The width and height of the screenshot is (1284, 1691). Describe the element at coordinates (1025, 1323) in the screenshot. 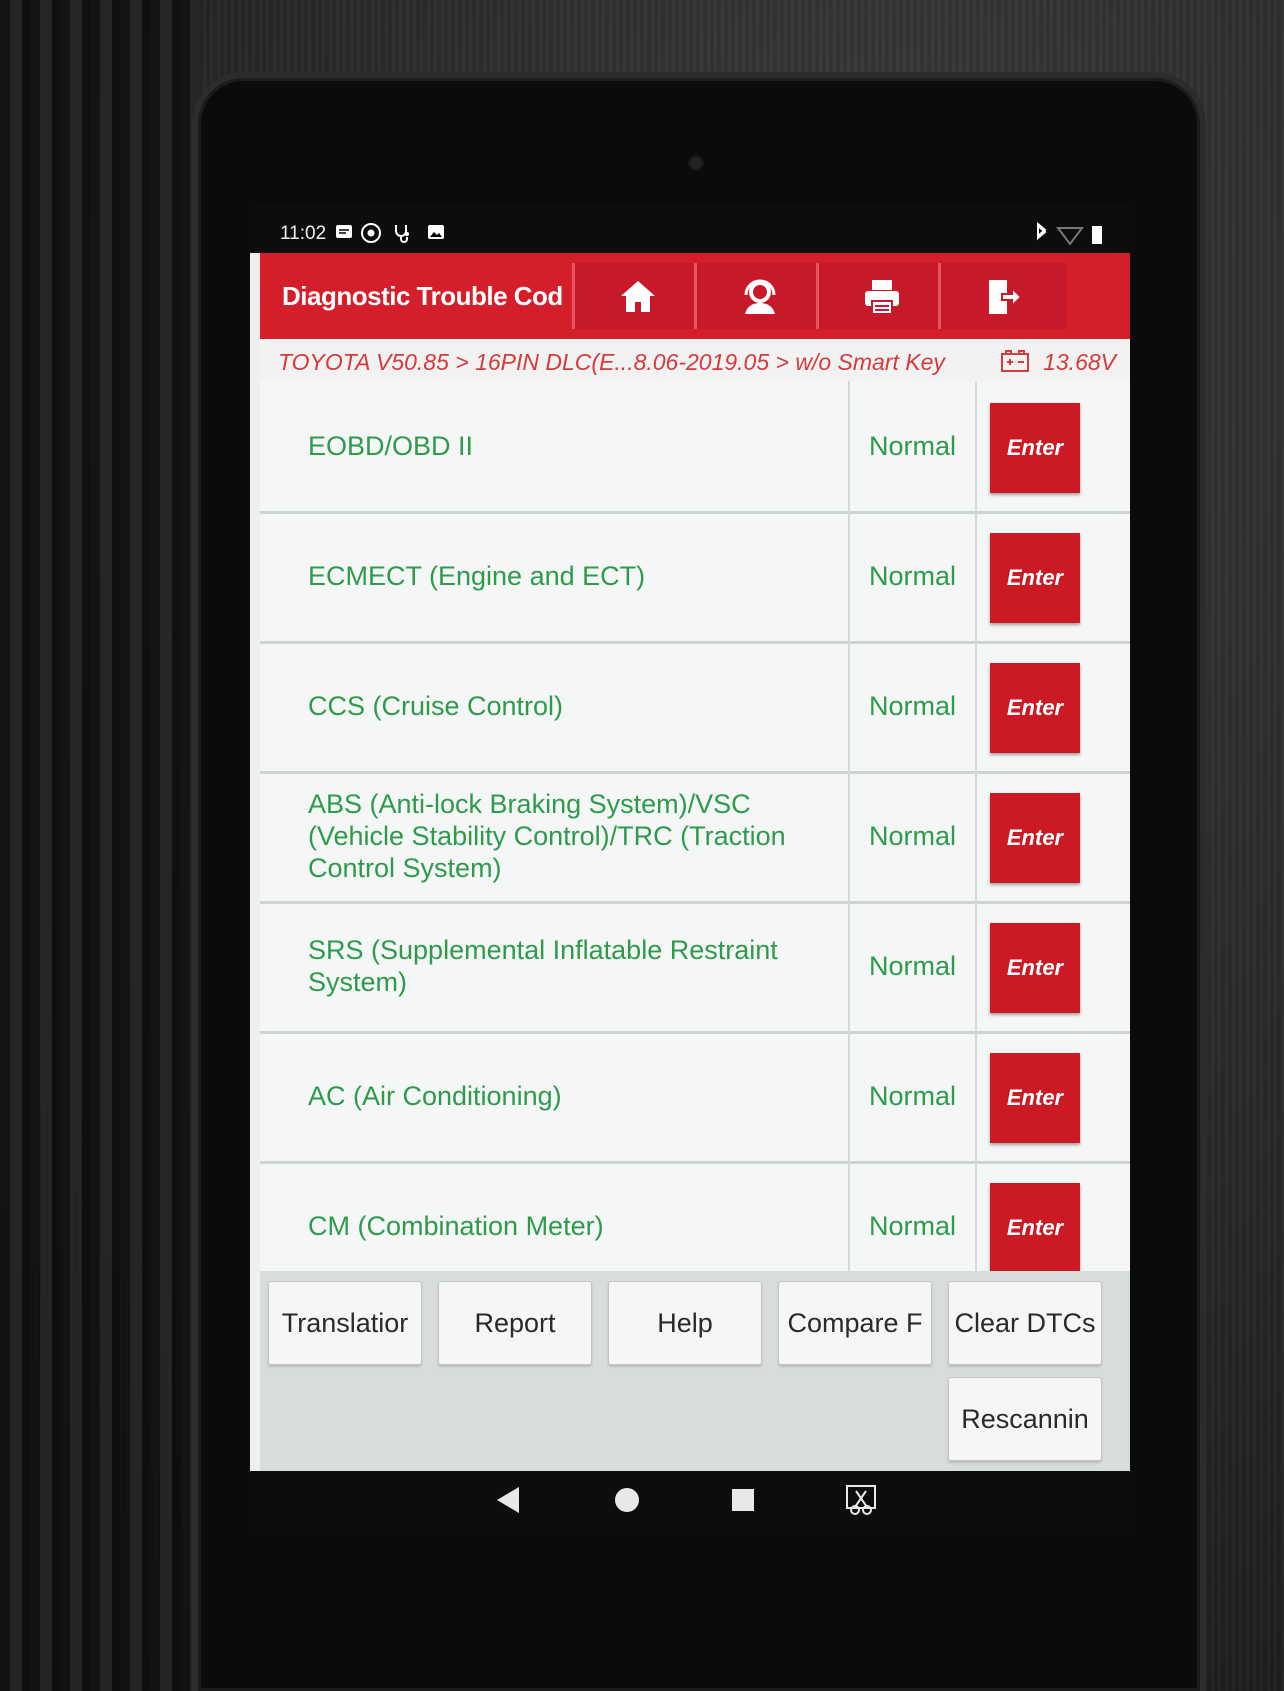

I see `clear-dtcs-button: Clear DTCs` at that location.